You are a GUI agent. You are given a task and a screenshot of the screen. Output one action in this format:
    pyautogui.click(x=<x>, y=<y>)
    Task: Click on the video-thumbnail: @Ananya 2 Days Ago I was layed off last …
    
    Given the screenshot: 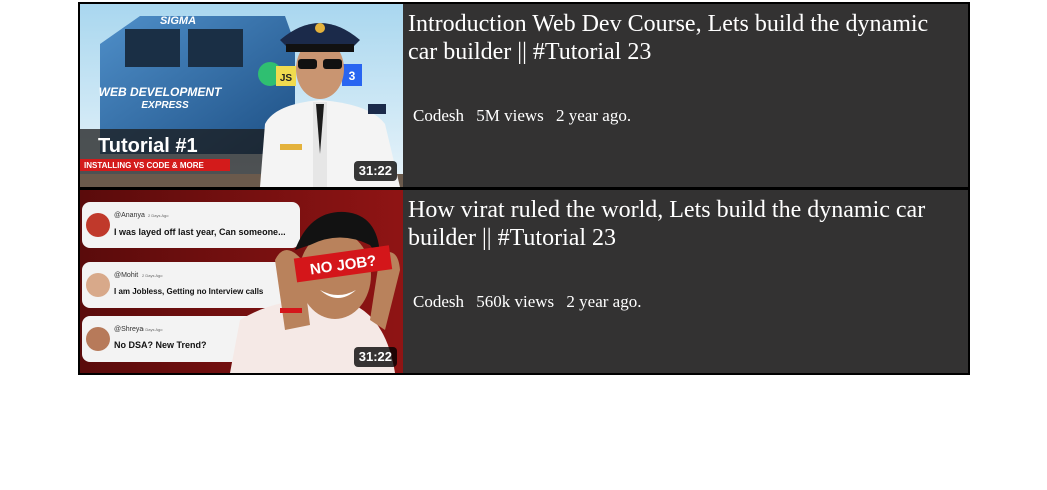 What is the action you would take?
    pyautogui.click(x=241, y=281)
    